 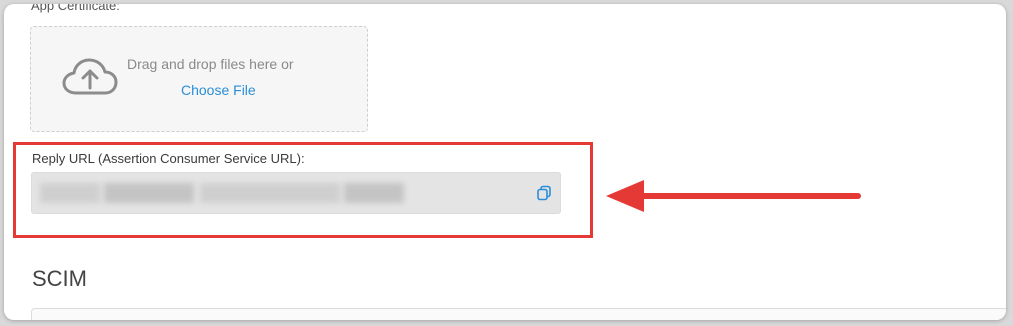 I want to click on choose-file-link: Choose File, so click(x=218, y=90).